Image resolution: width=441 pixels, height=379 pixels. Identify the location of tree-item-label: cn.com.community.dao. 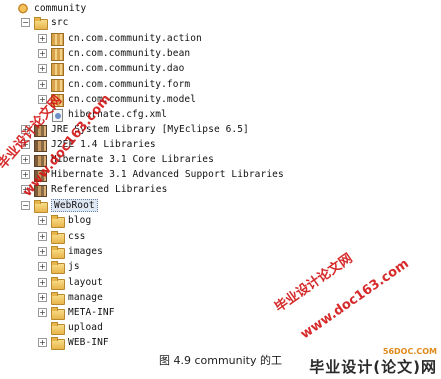
(126, 68).